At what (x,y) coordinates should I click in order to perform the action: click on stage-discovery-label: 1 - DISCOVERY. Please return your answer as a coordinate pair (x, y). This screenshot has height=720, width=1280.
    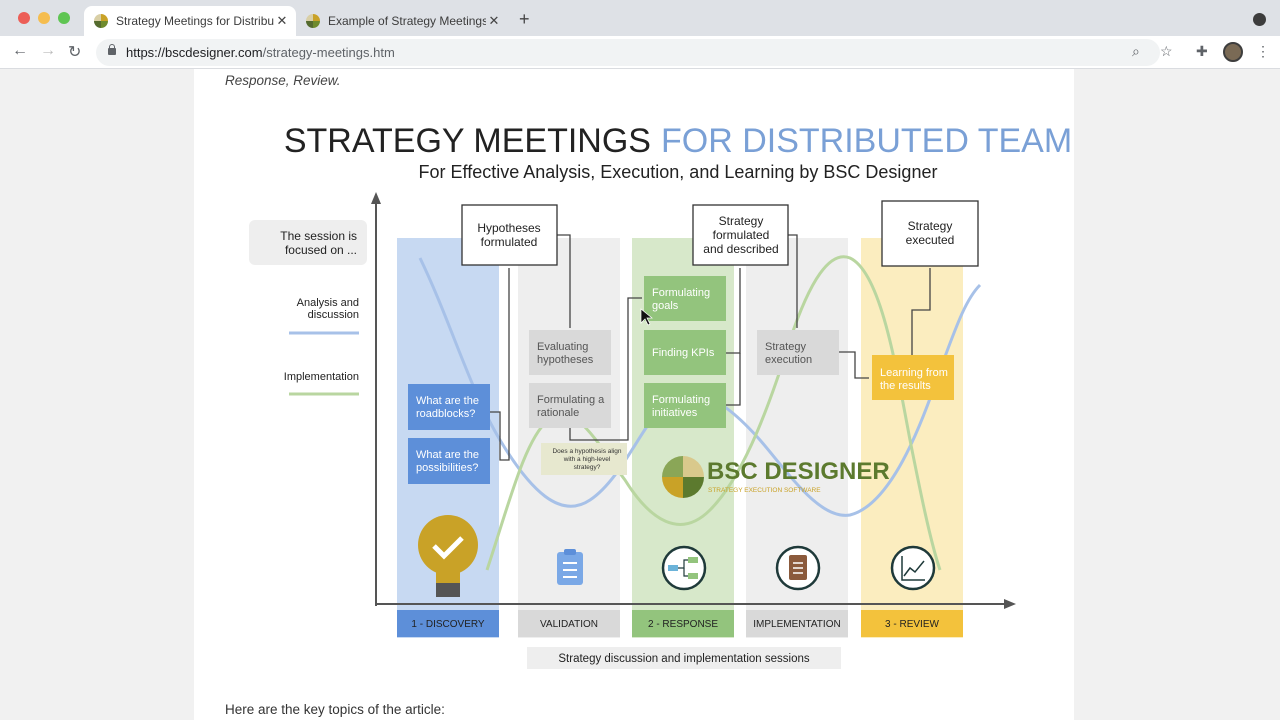
    Looking at the image, I should click on (447, 624).